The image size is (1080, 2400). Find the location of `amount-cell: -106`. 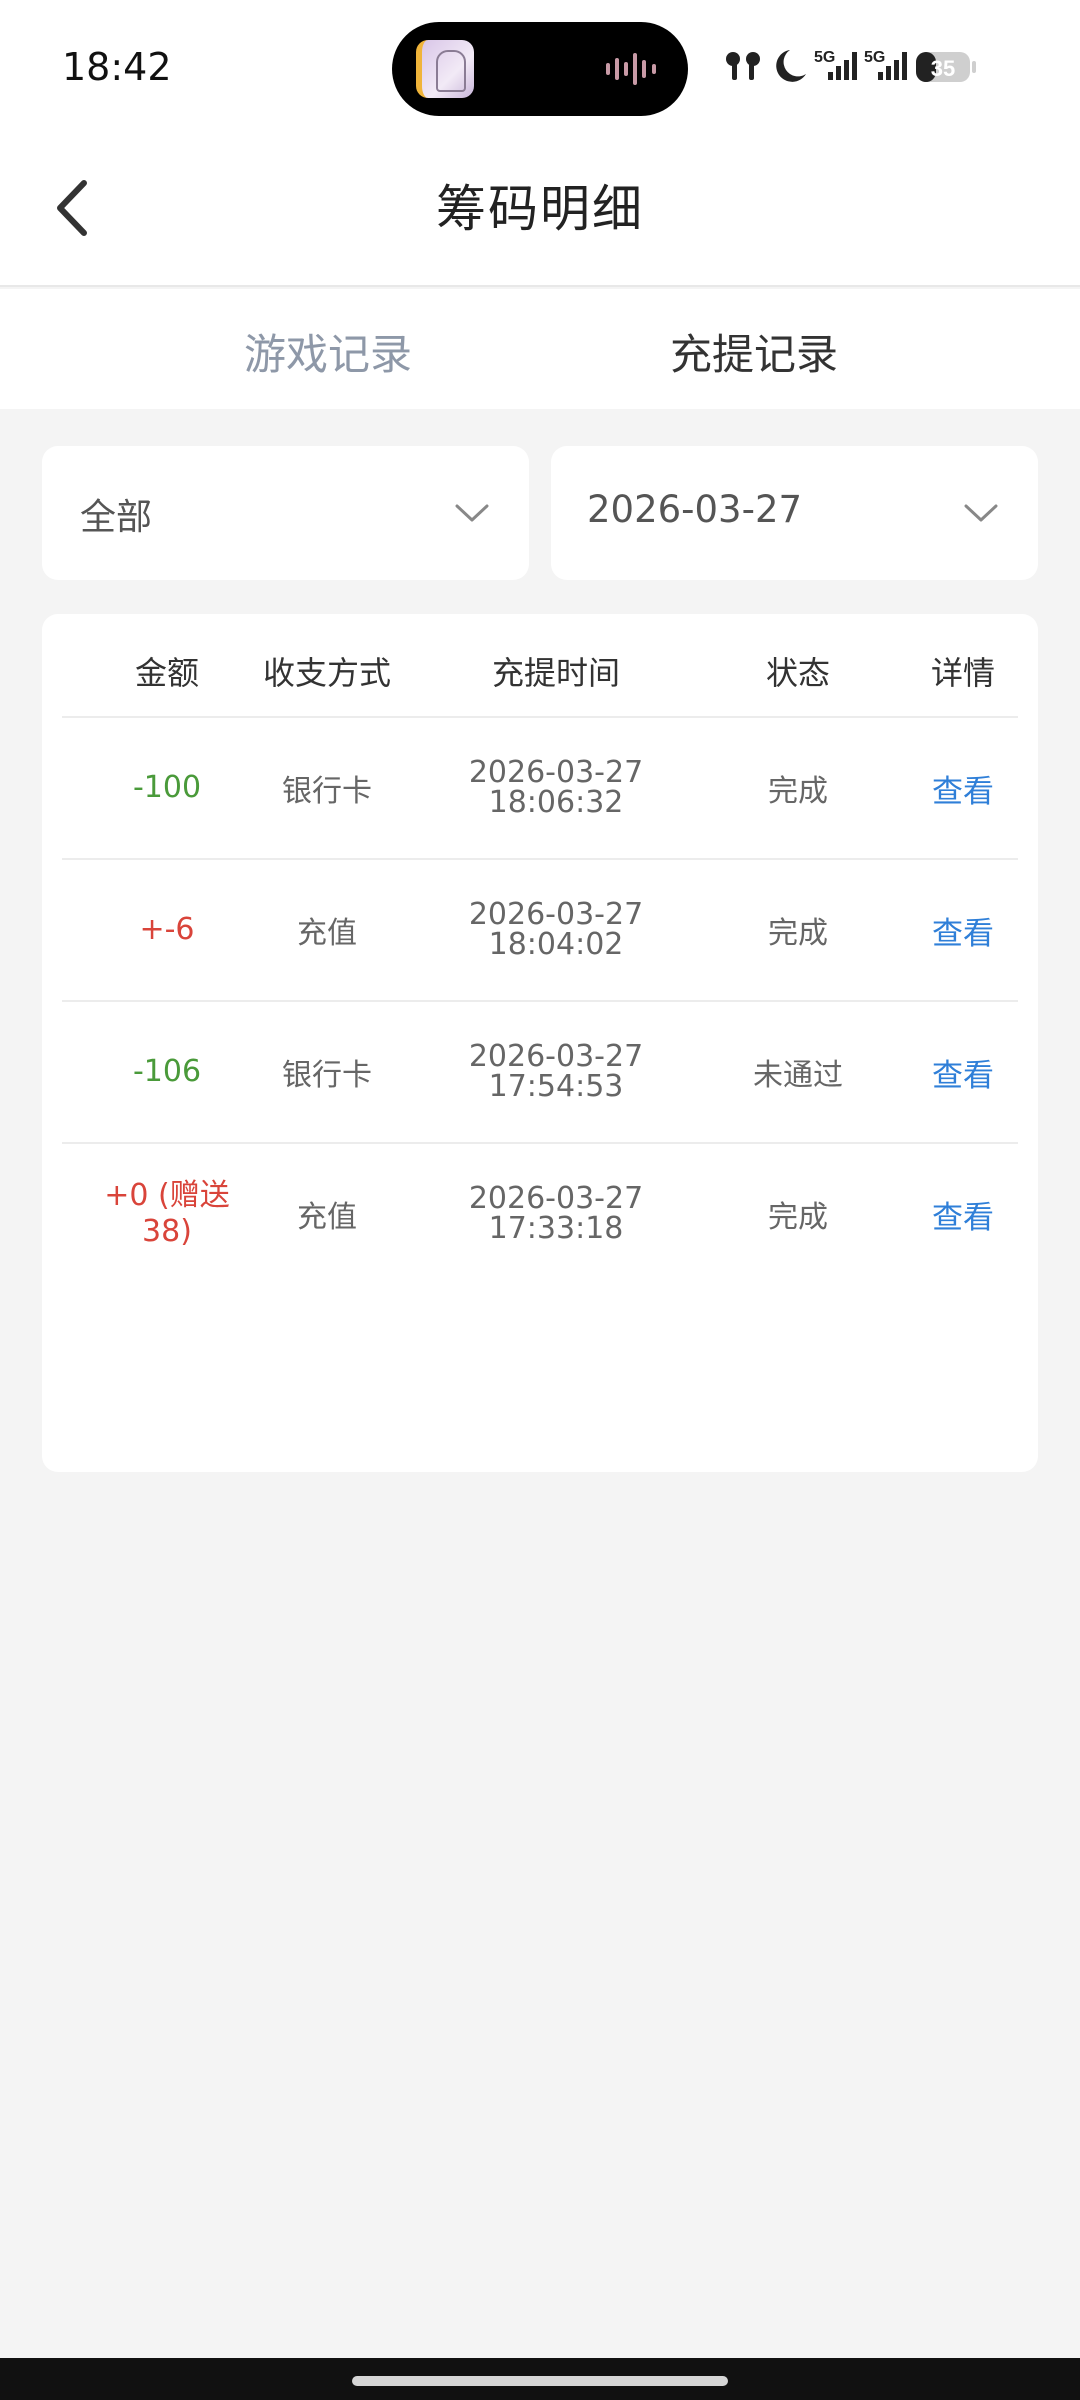

amount-cell: -106 is located at coordinates (167, 1071).